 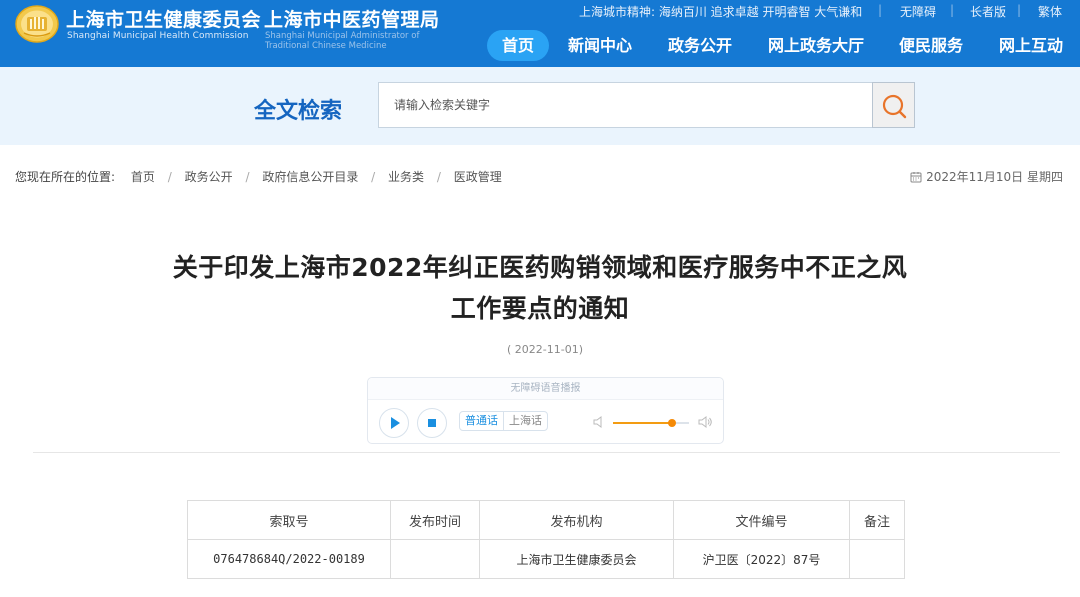 What do you see at coordinates (143, 176) in the screenshot?
I see `breadcrumb-home: 首页` at bounding box center [143, 176].